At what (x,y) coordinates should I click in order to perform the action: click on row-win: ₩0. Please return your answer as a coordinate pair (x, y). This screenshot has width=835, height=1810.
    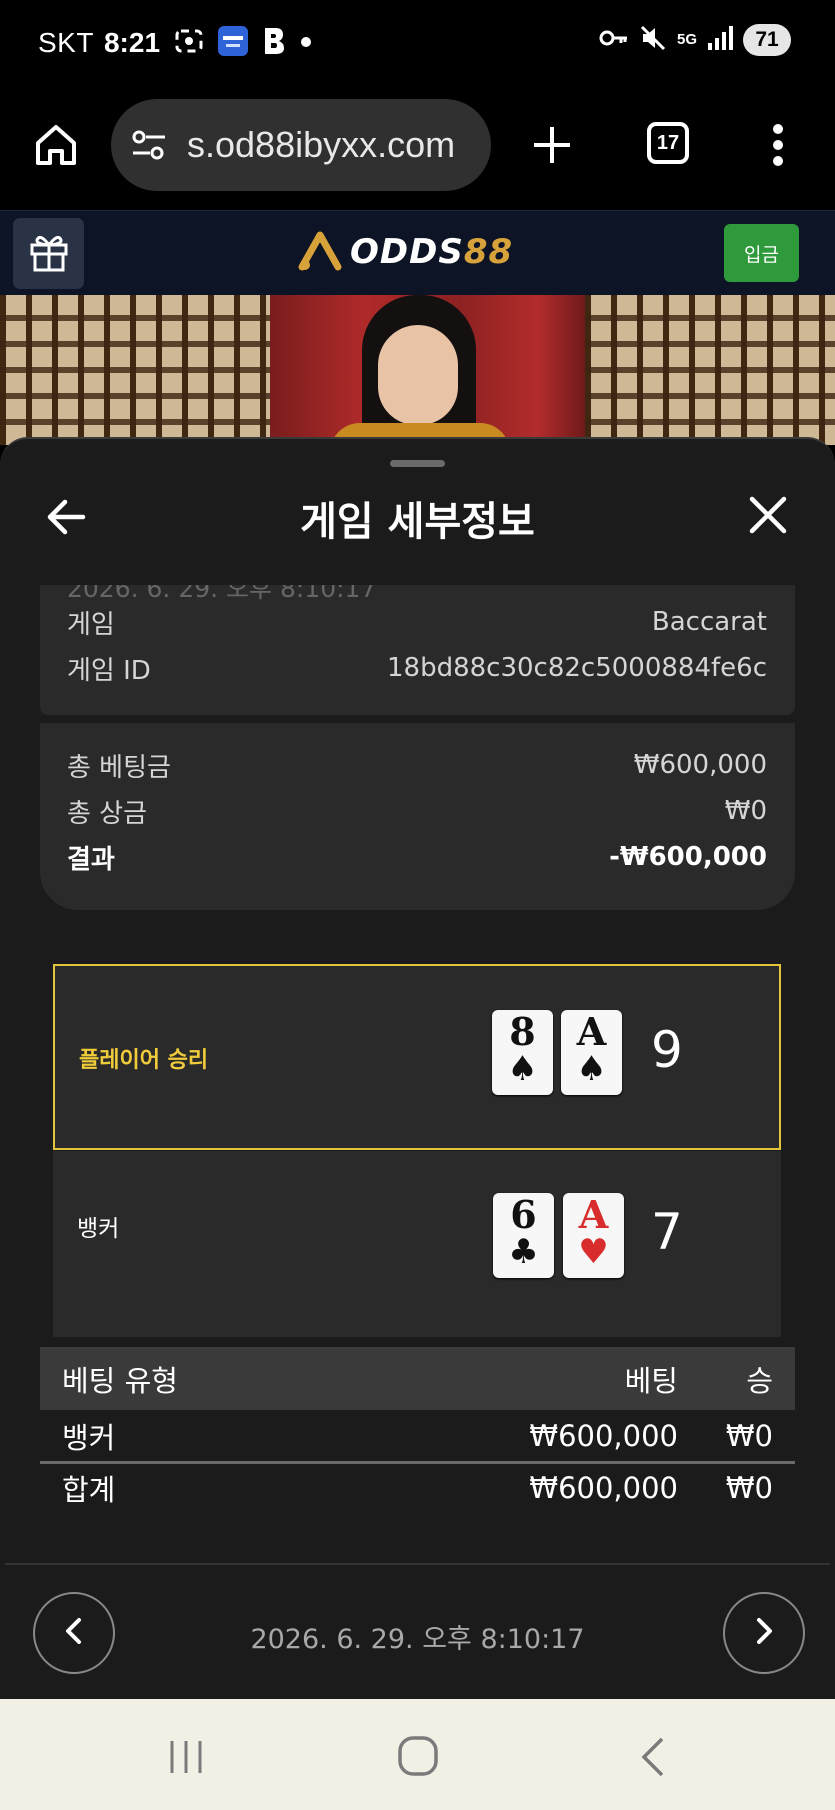
    Looking at the image, I should click on (749, 1436).